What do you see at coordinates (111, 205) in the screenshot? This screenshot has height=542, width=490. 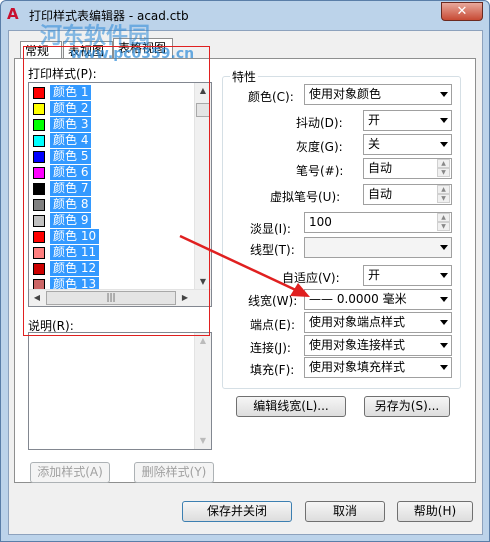 I see `list-item: 颜色 8` at bounding box center [111, 205].